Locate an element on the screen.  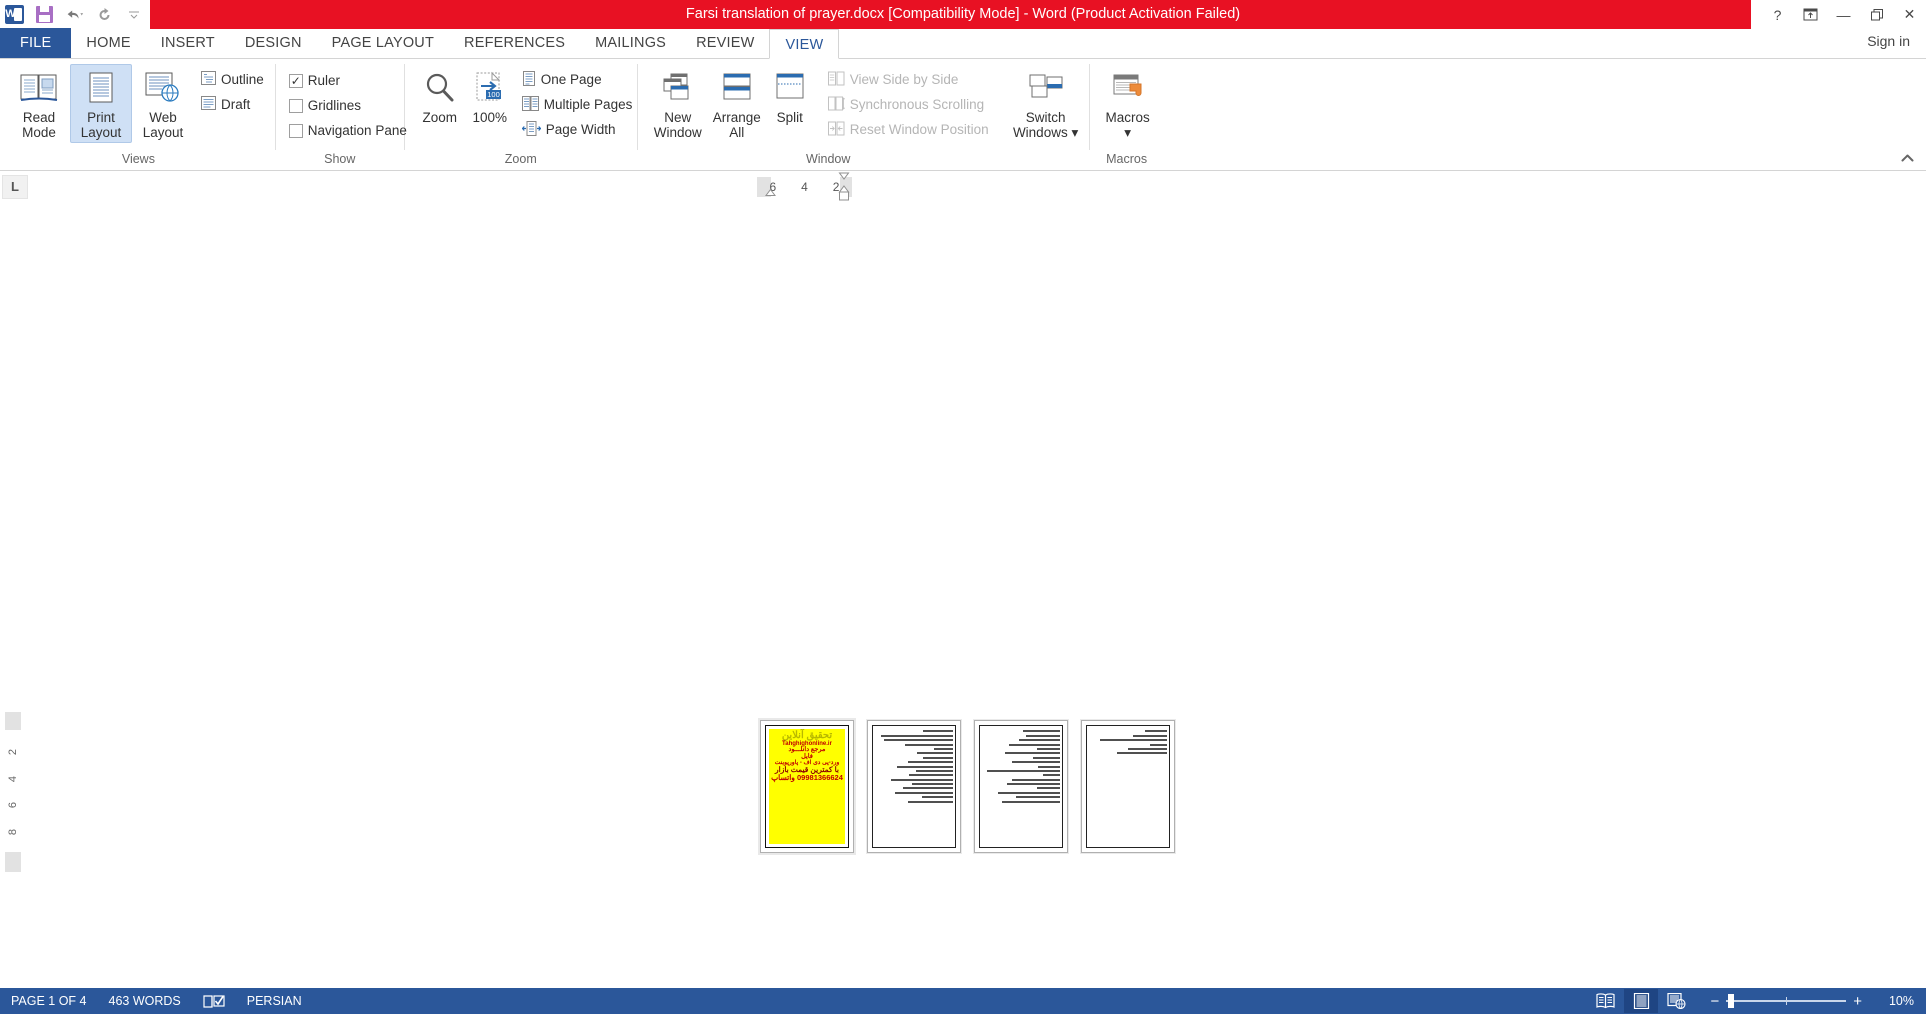
switch-windows-button: Switch Windows ▾ is located at coordinates (1046, 103).